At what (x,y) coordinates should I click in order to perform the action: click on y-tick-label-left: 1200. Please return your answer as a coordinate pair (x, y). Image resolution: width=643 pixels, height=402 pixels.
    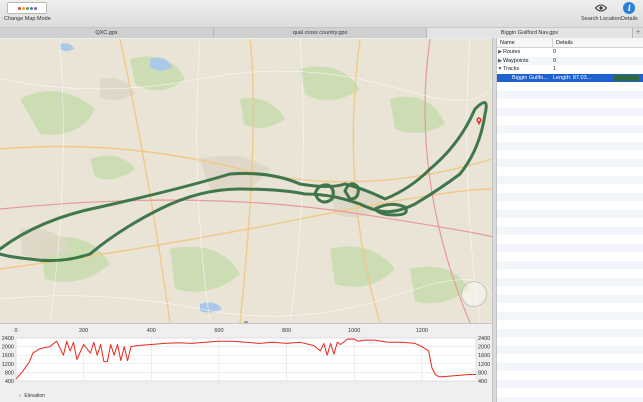
    Looking at the image, I should click on (8, 365).